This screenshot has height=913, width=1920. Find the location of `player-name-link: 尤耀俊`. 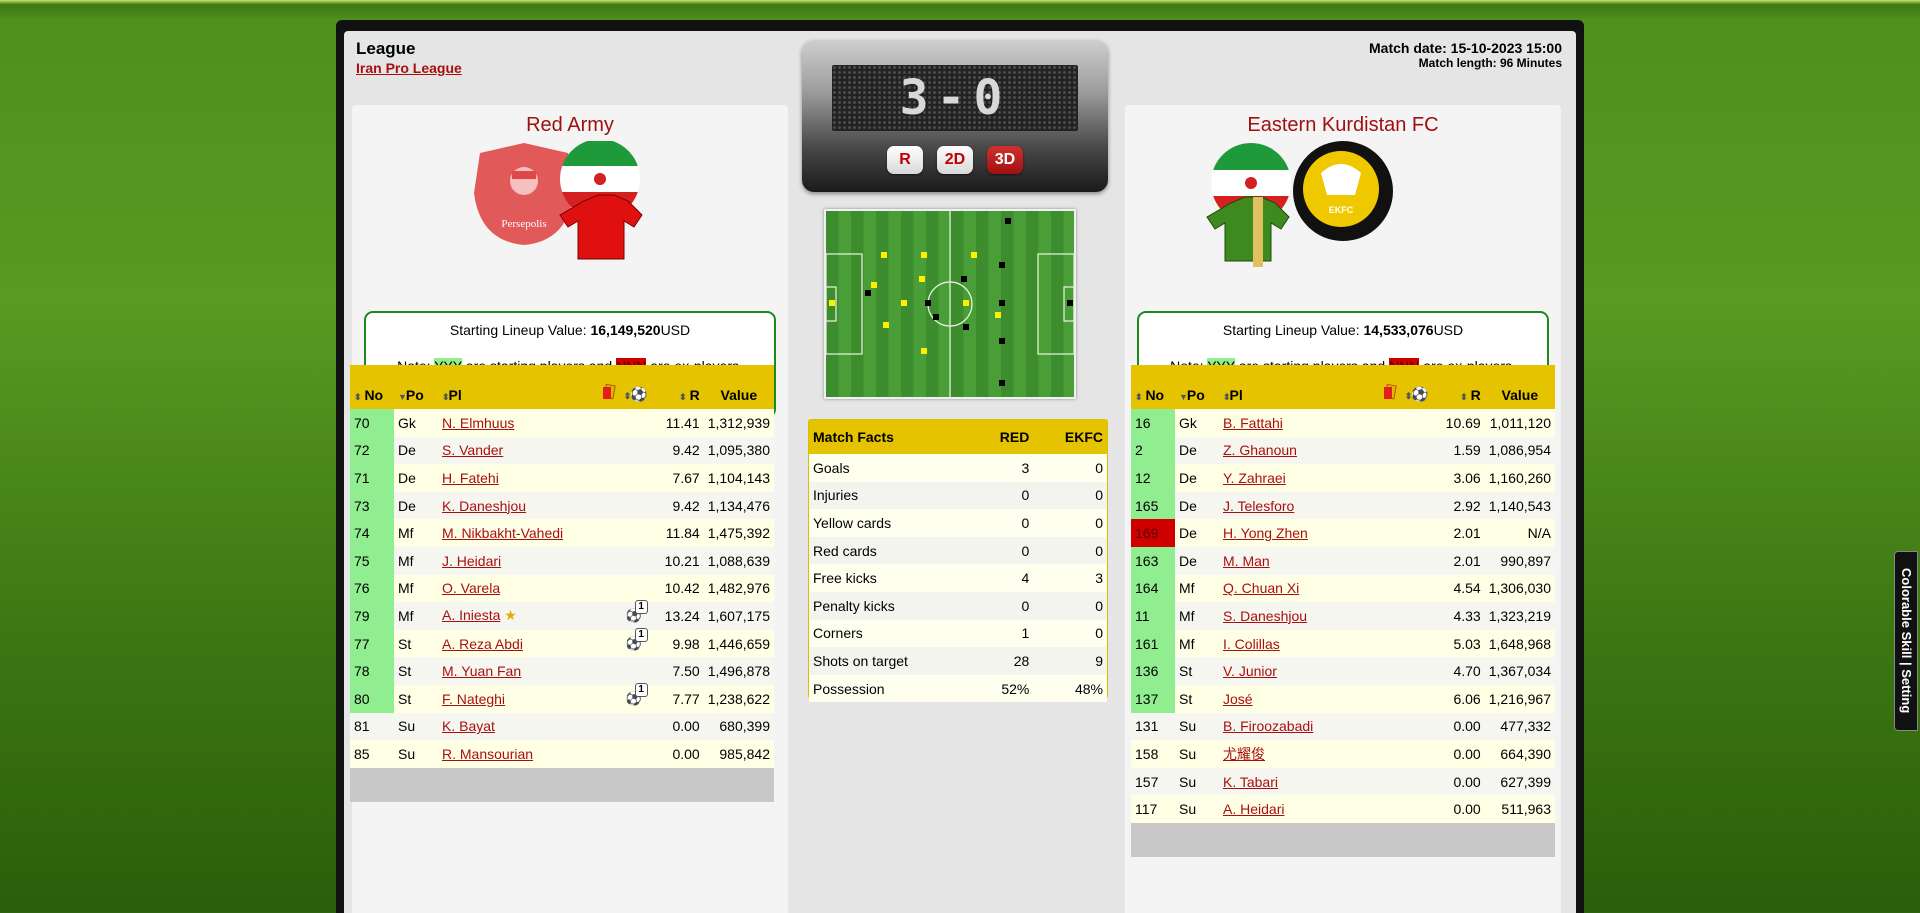

player-name-link: 尤耀俊 is located at coordinates (1244, 754).